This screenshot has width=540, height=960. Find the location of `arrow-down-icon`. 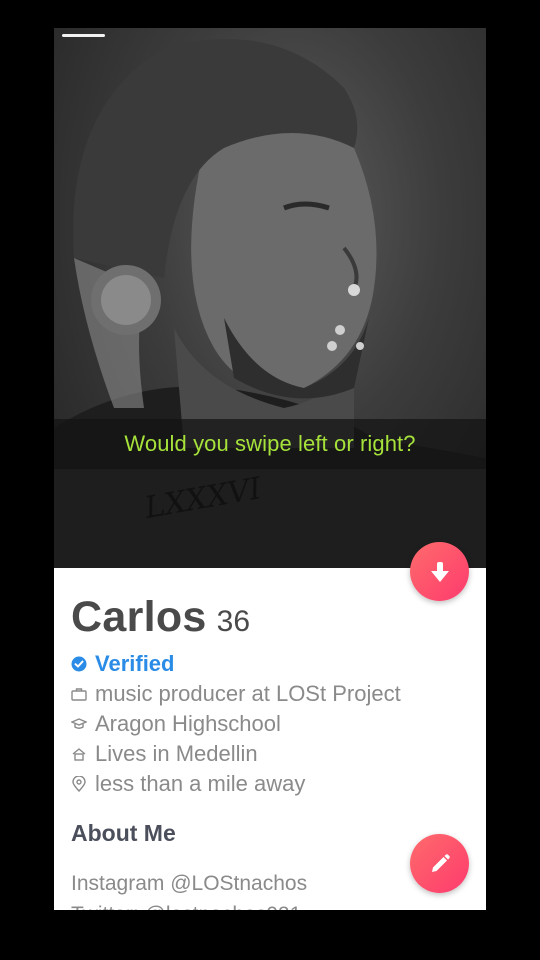

arrow-down-icon is located at coordinates (439, 571).